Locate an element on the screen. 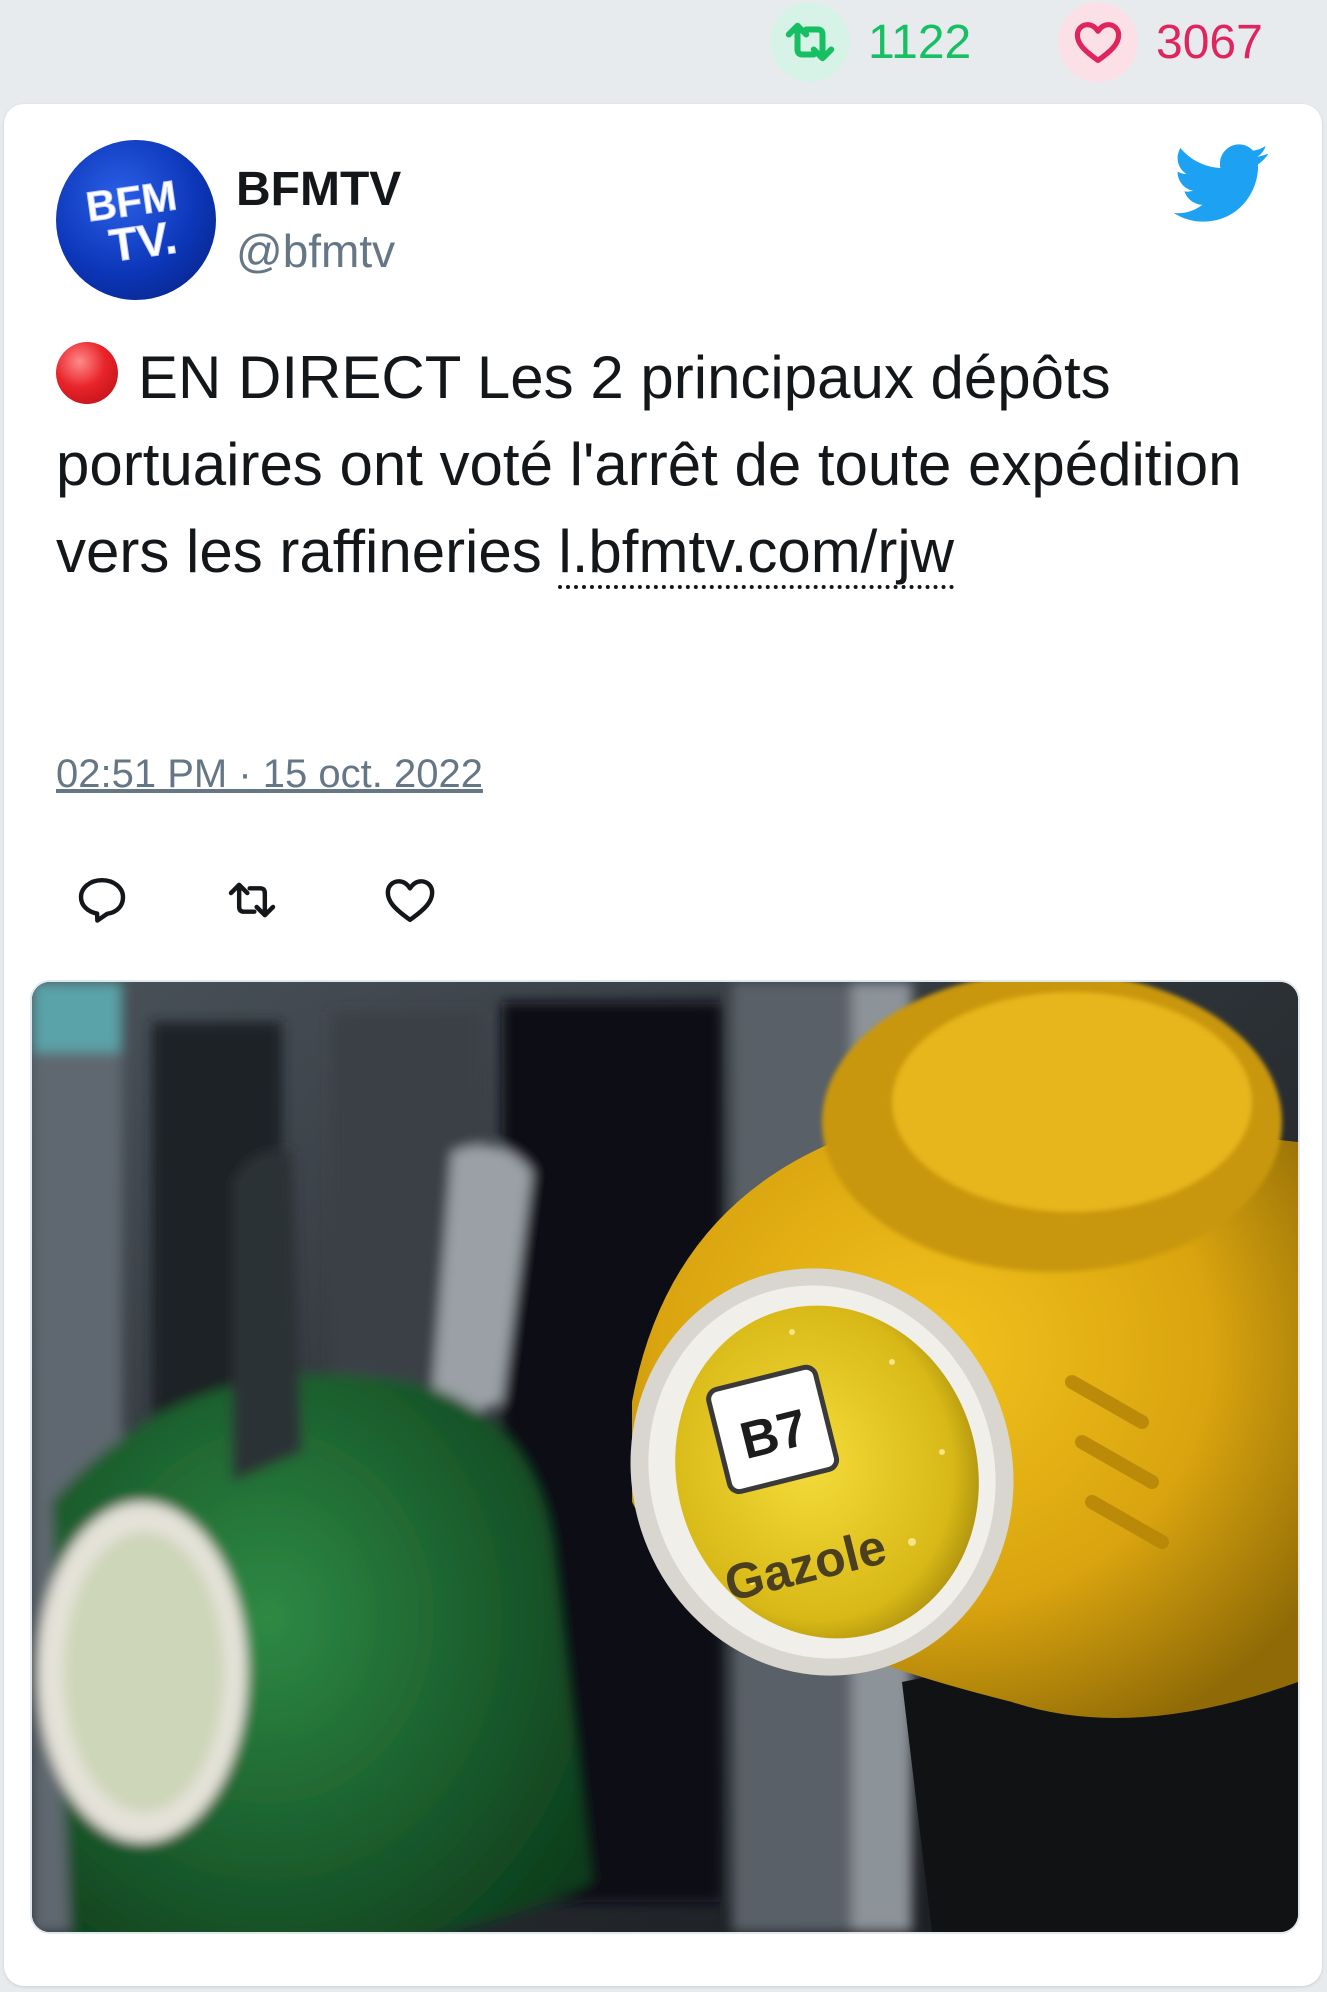 The height and width of the screenshot is (1992, 1327). author-handle: @bfmtv is located at coordinates (315, 251).